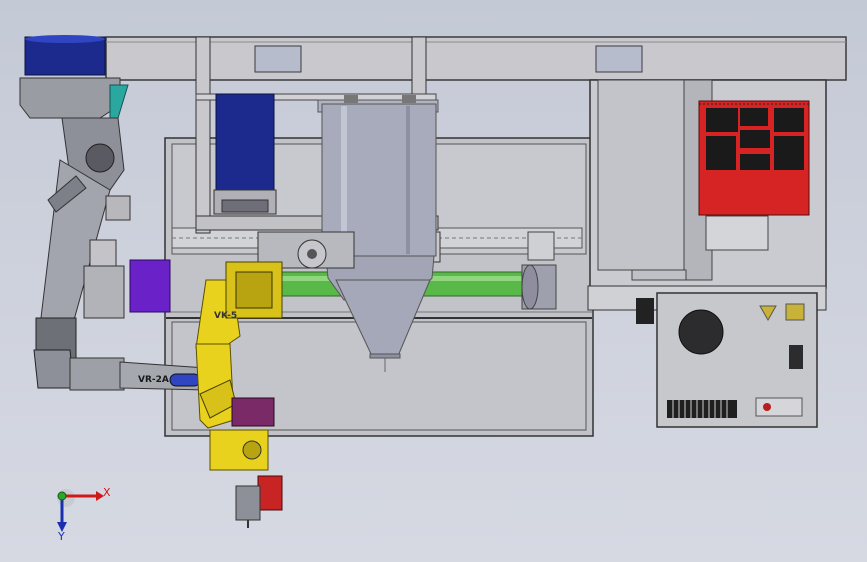  Describe the element at coordinates (245, 154) in the screenshot. I see `blue-servo-motor` at that location.